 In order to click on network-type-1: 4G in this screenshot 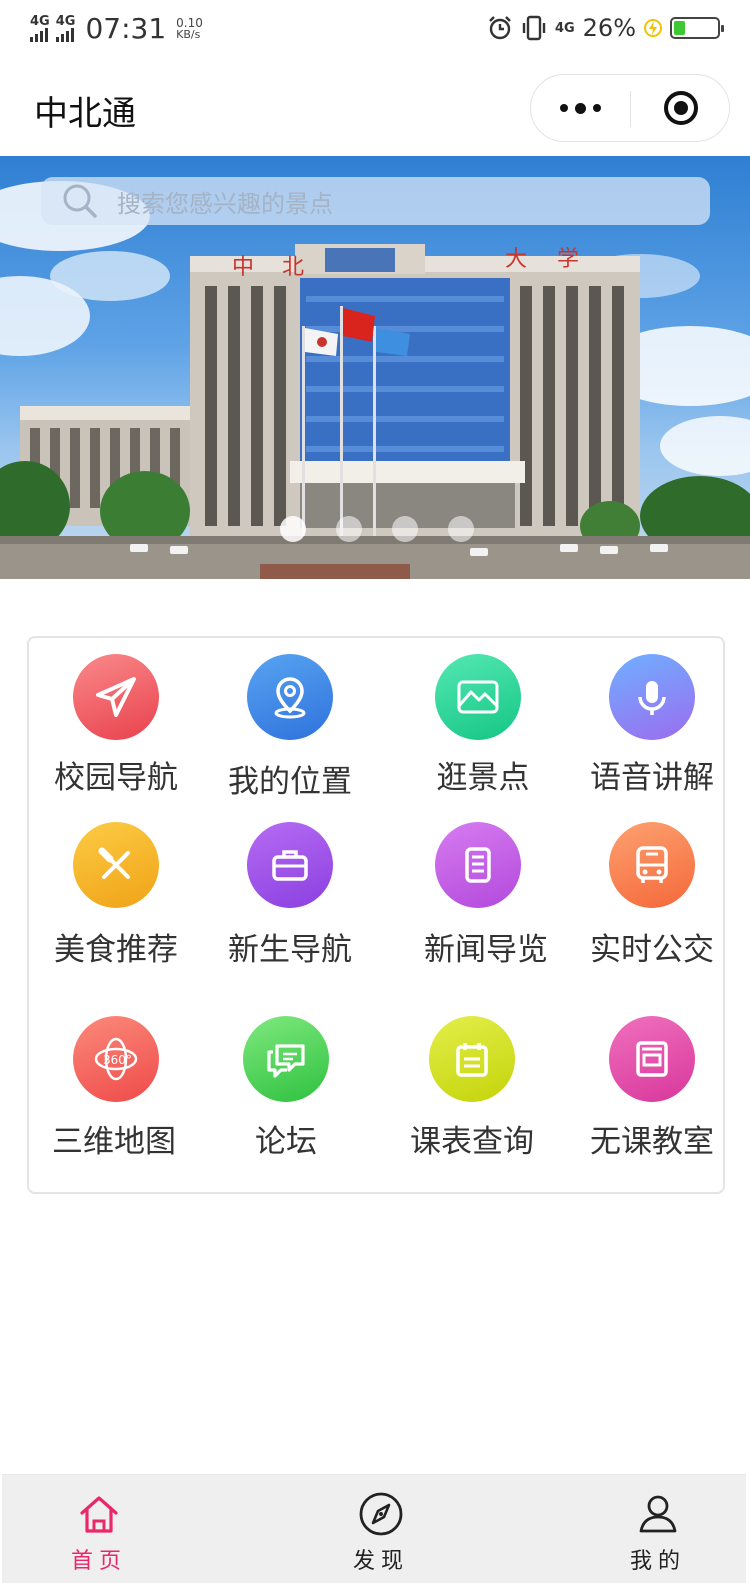, I will do `click(40, 21)`.